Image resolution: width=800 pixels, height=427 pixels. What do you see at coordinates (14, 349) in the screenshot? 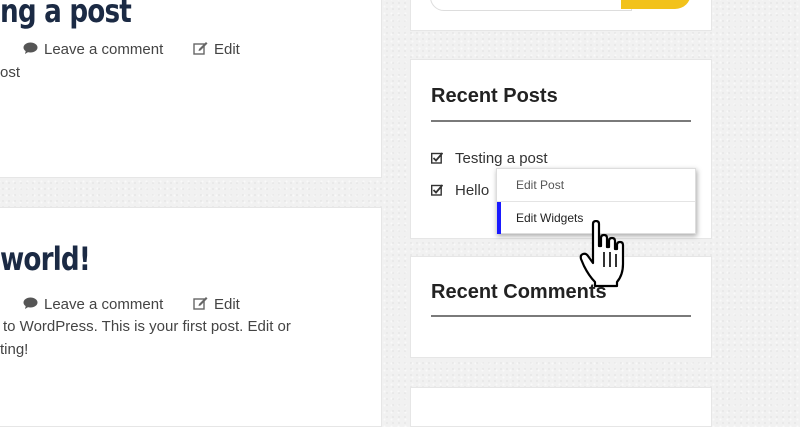
I see `excerpt-line: ting!` at bounding box center [14, 349].